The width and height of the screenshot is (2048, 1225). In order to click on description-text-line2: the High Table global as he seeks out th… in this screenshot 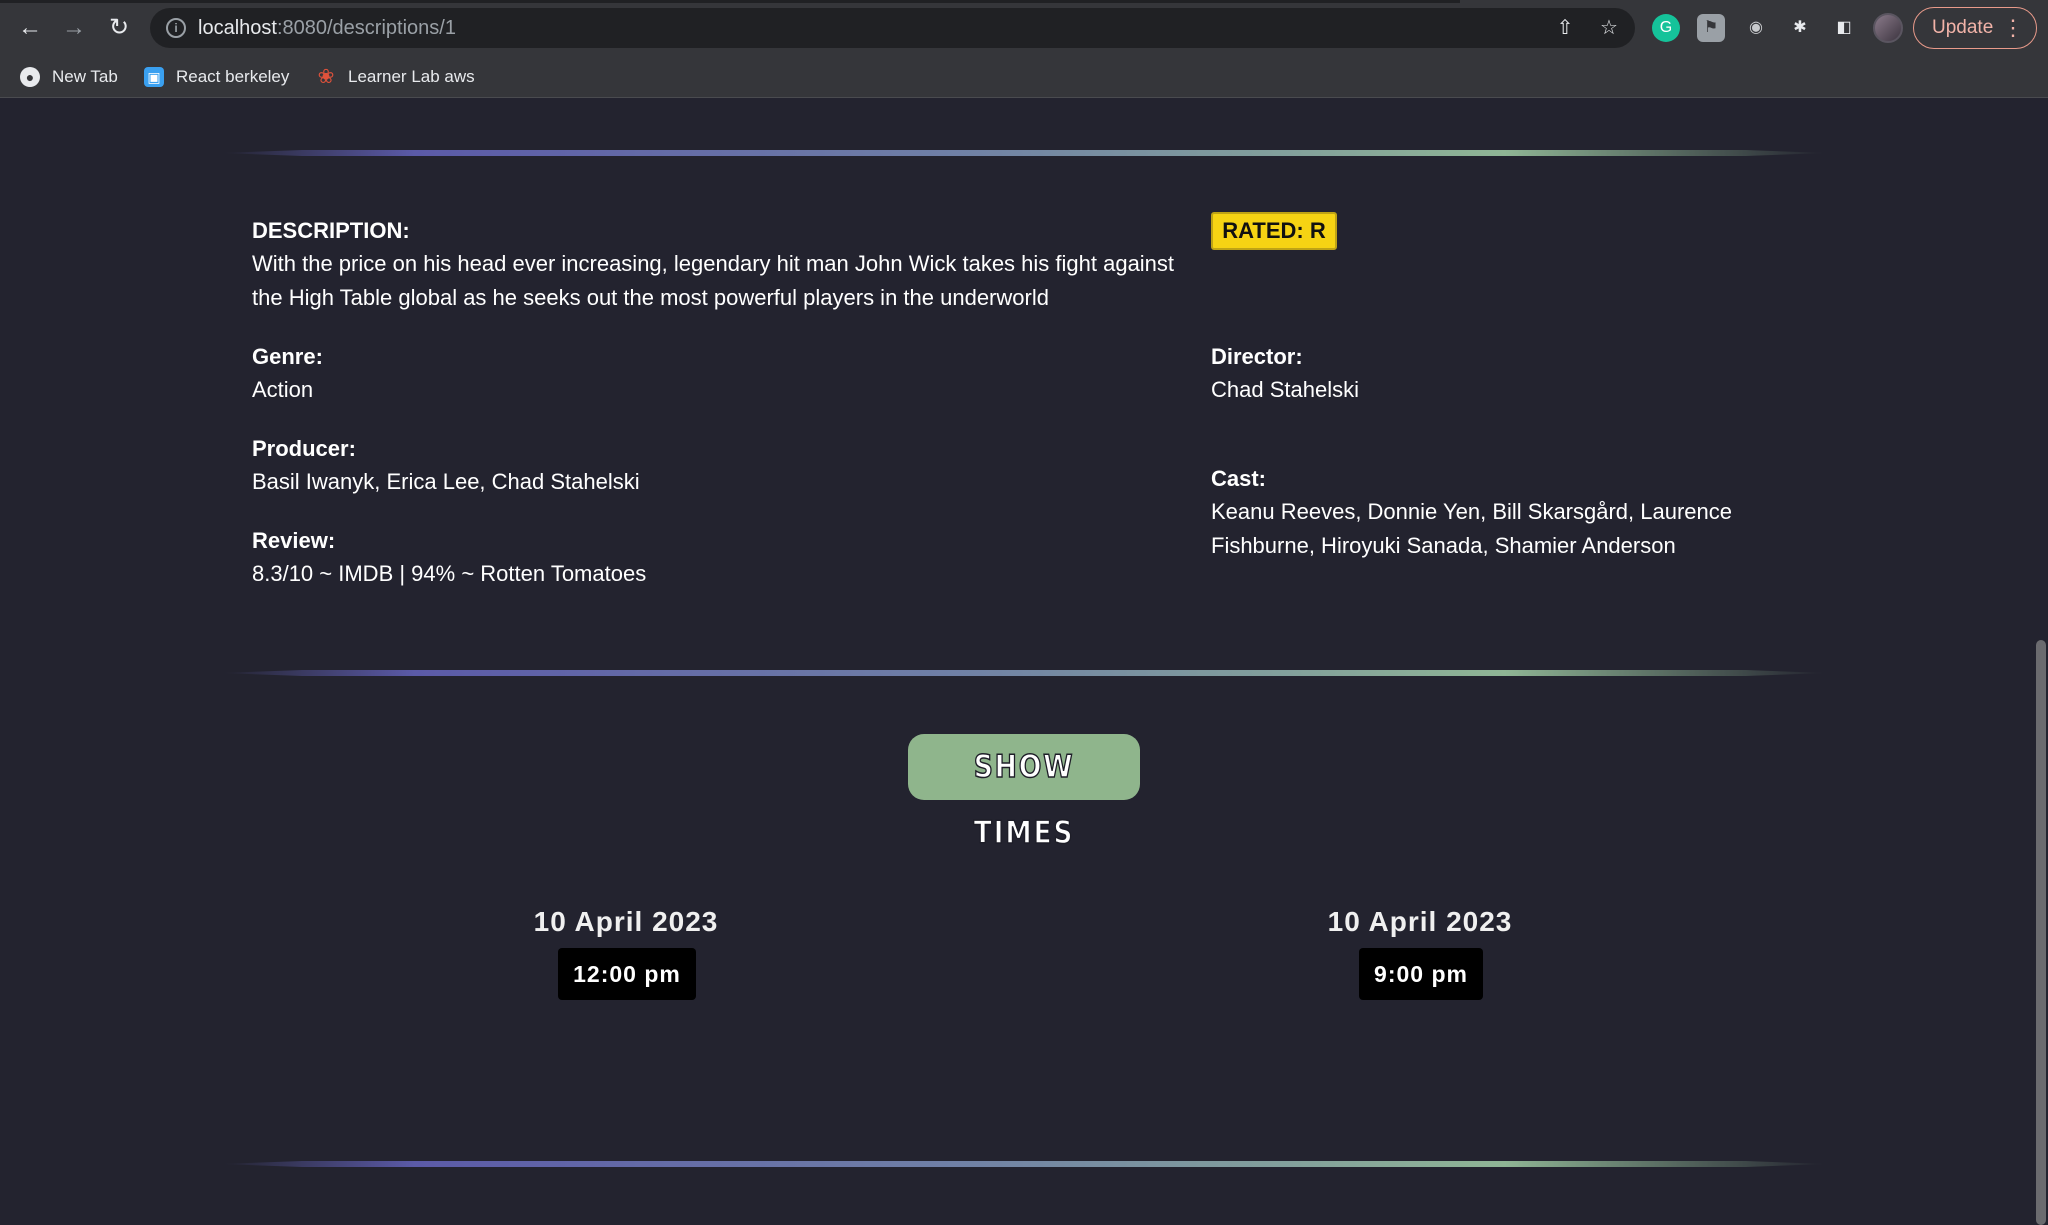, I will do `click(650, 297)`.